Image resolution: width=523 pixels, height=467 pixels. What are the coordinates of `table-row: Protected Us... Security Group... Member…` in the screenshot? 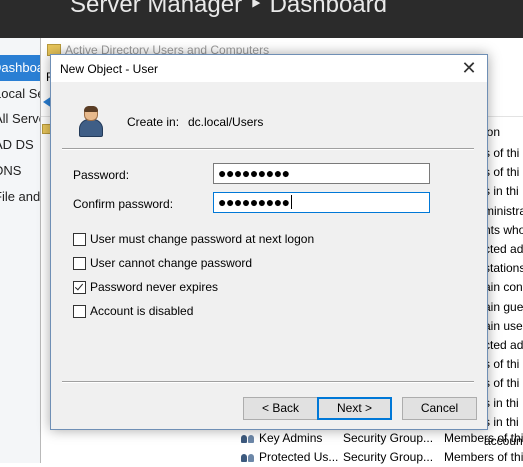 It's located at (381, 457).